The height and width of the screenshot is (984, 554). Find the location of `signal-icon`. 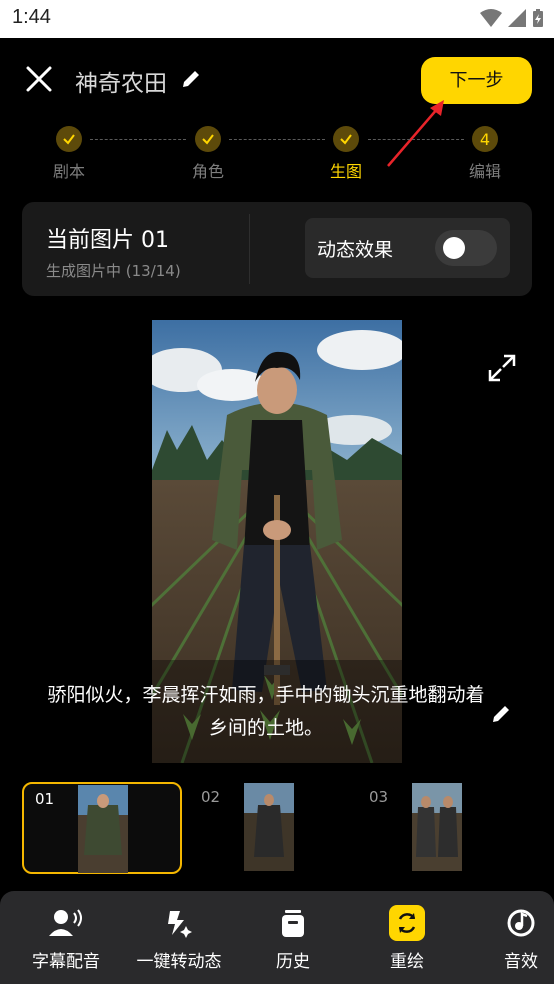

signal-icon is located at coordinates (517, 18).